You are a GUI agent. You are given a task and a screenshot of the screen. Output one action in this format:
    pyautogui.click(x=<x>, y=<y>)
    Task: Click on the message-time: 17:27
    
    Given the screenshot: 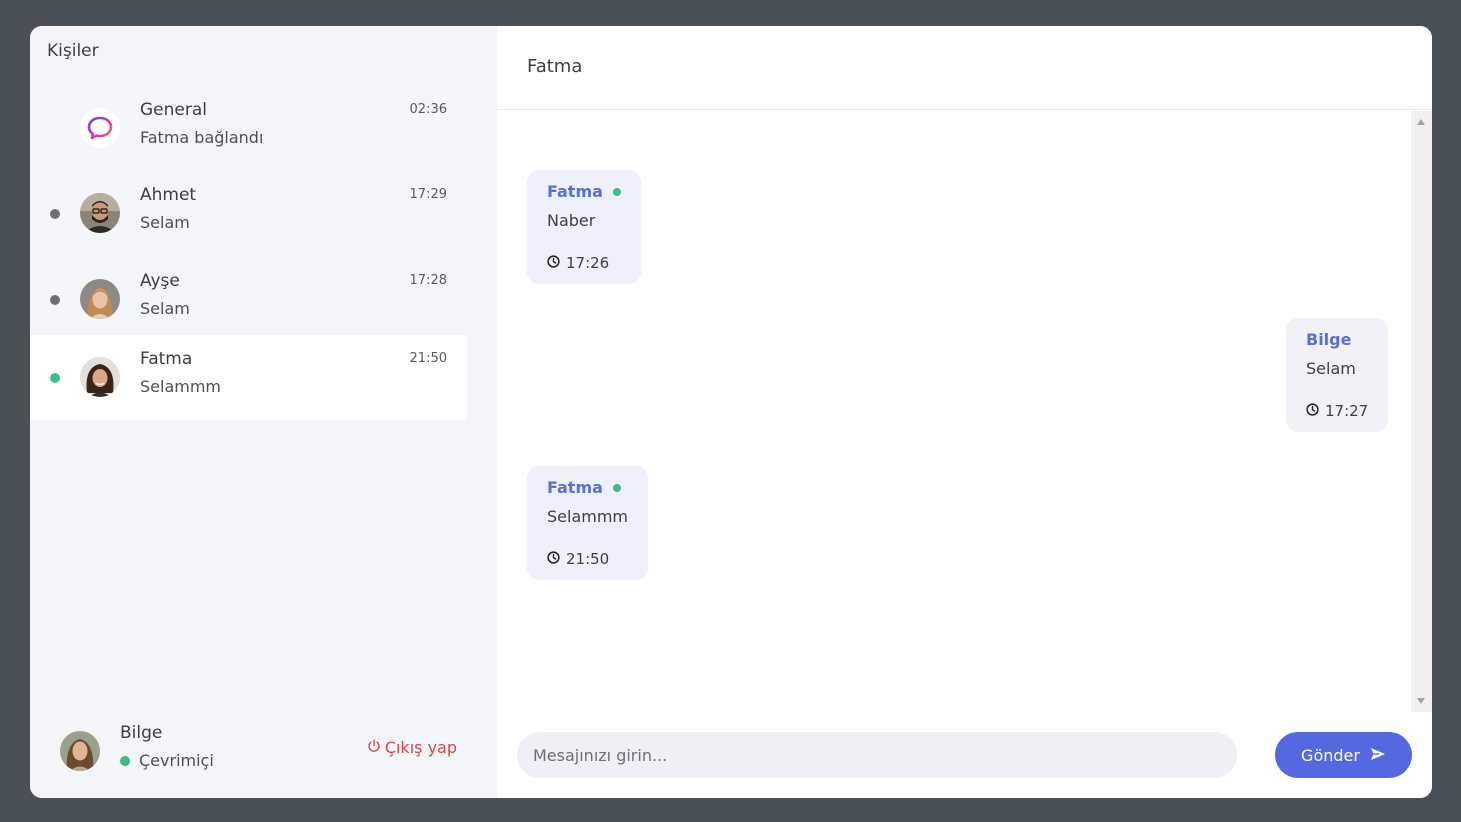 What is the action you would take?
    pyautogui.click(x=1337, y=411)
    